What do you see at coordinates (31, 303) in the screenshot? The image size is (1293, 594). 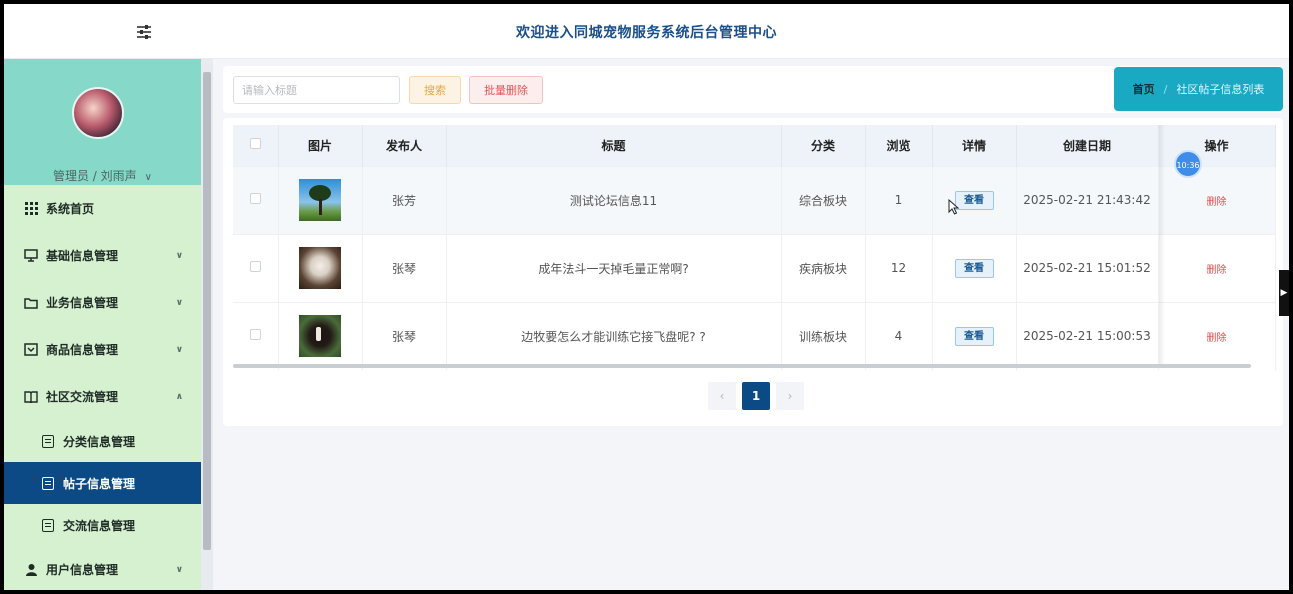 I see `folder-icon` at bounding box center [31, 303].